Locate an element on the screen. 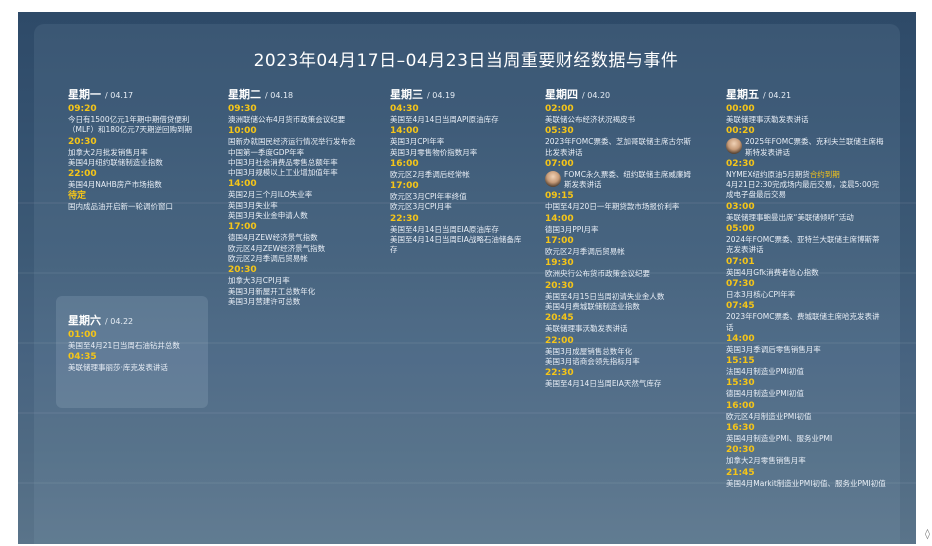  event-text: 加拿大2月批发销售月率 is located at coordinates (108, 152).